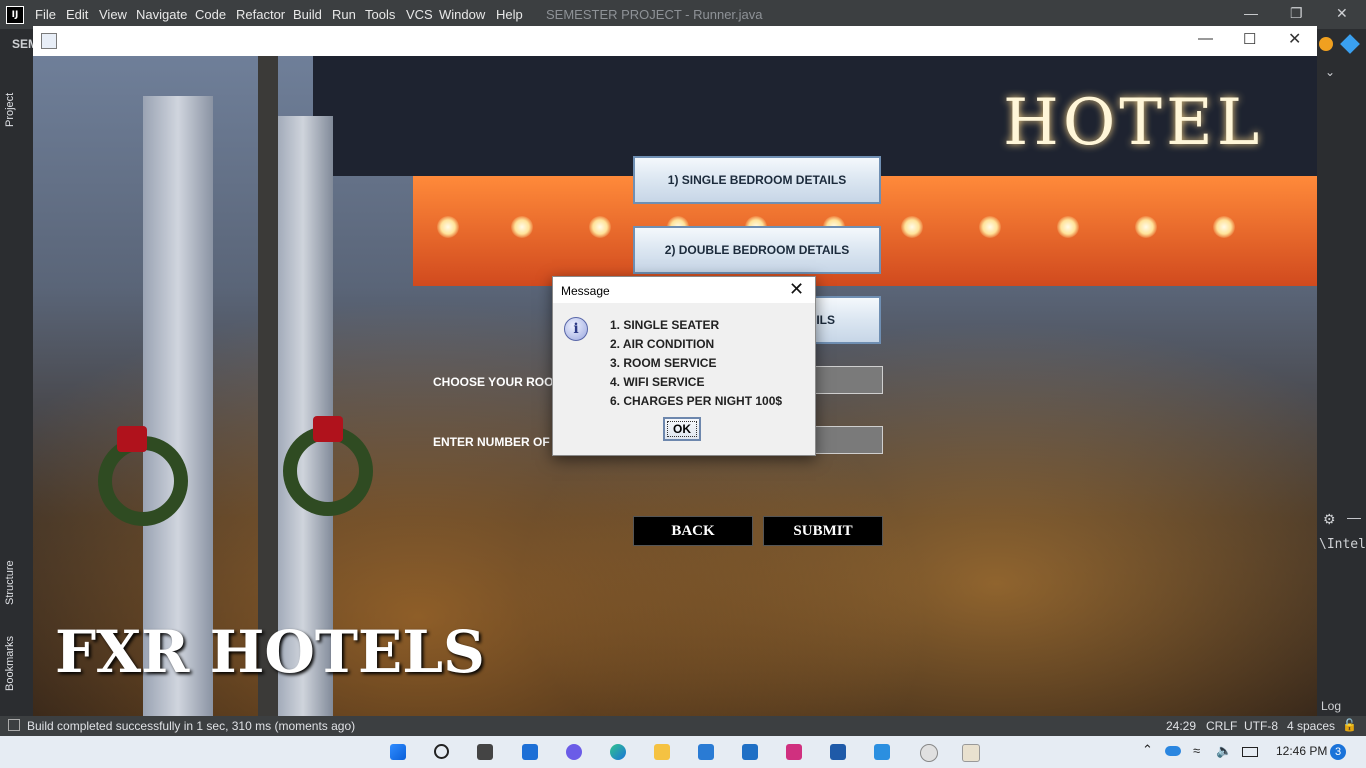  Describe the element at coordinates (576, 329) in the screenshot. I see `info-icon: i` at that location.